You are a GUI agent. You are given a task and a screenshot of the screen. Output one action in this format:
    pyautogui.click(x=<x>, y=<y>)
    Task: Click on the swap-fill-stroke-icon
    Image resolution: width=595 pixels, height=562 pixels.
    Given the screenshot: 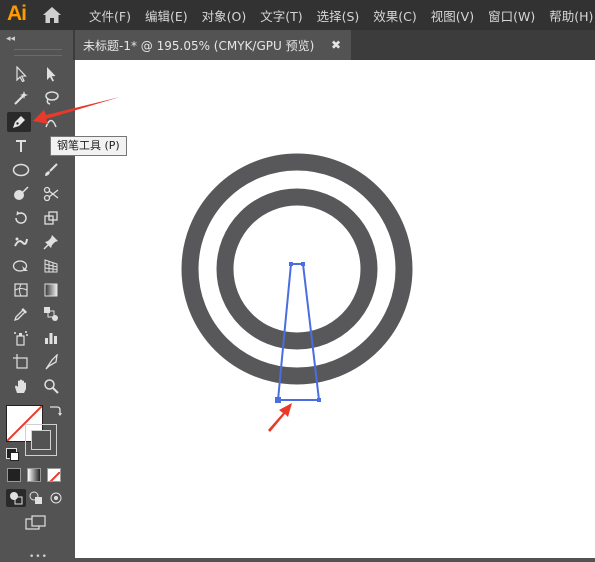 What is the action you would take?
    pyautogui.click(x=55, y=411)
    